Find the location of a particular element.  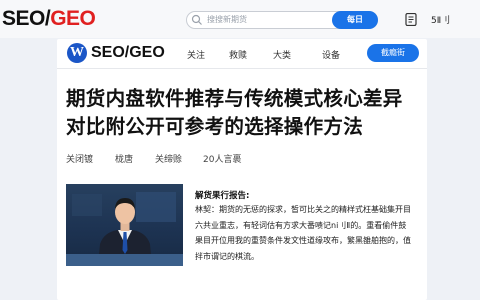

logo-main-text: SEO/ is located at coordinates (26, 18).